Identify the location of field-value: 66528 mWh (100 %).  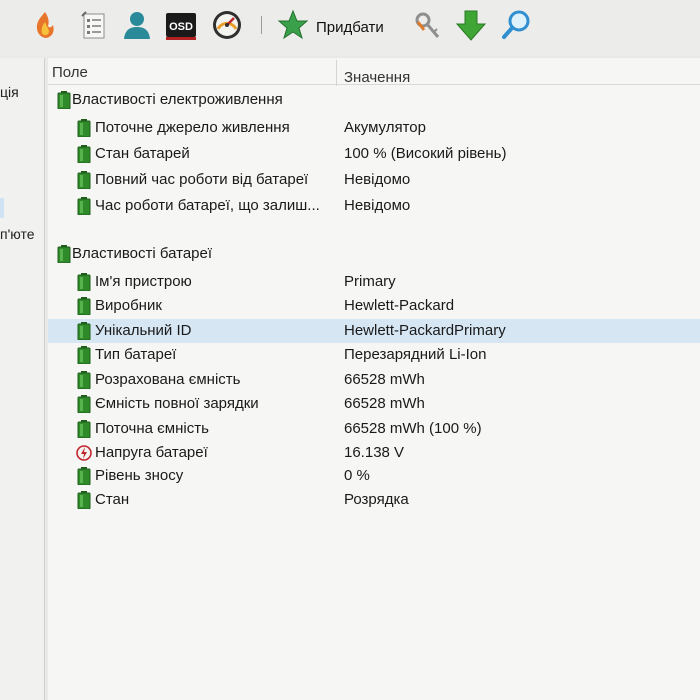
(413, 428).